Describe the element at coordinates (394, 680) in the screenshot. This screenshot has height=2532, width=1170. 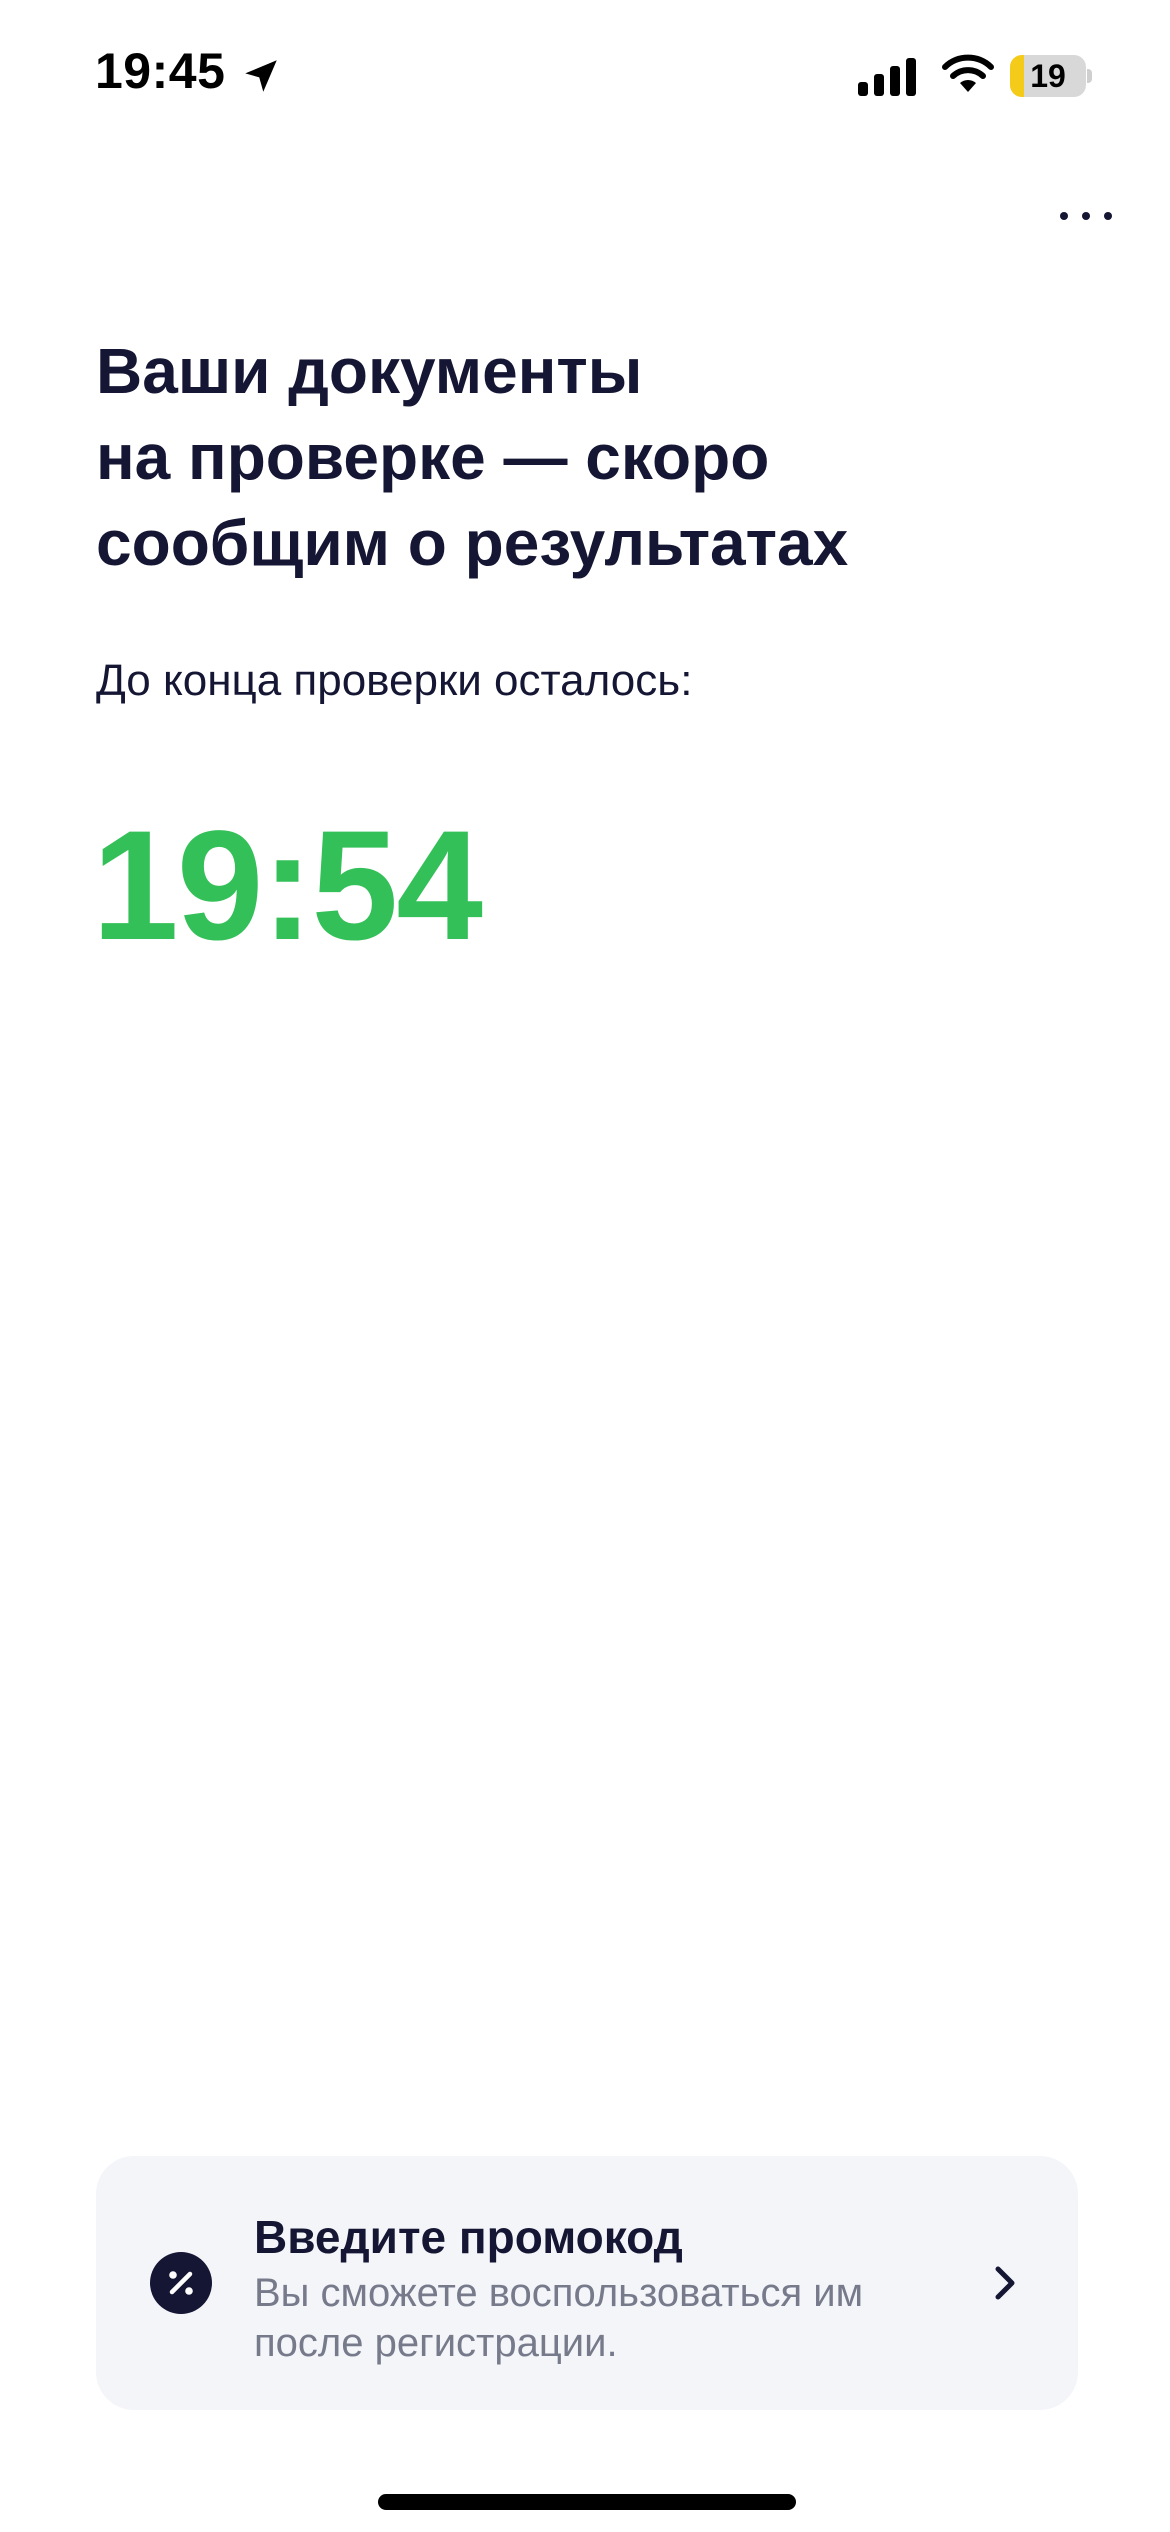
I see `countdown-label: До конца проверки осталось:` at that location.